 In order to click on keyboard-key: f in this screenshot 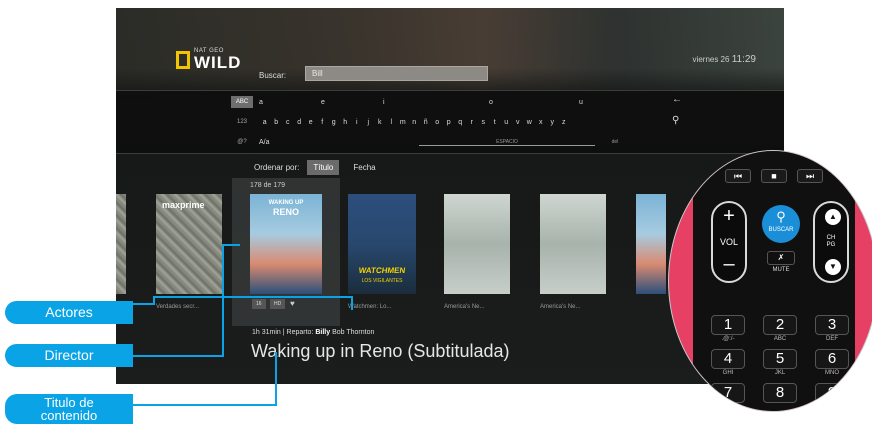, I will do `click(323, 122)`.